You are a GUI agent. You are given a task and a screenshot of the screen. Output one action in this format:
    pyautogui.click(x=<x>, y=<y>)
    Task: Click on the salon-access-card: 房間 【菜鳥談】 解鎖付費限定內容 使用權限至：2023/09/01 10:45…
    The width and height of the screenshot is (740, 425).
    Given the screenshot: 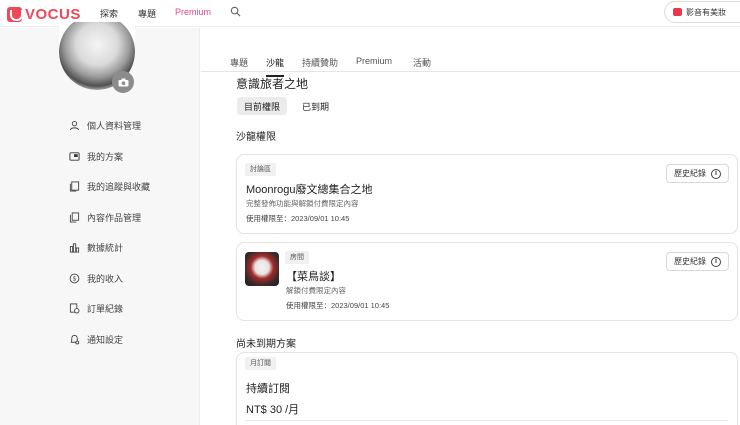 What is the action you would take?
    pyautogui.click(x=487, y=281)
    